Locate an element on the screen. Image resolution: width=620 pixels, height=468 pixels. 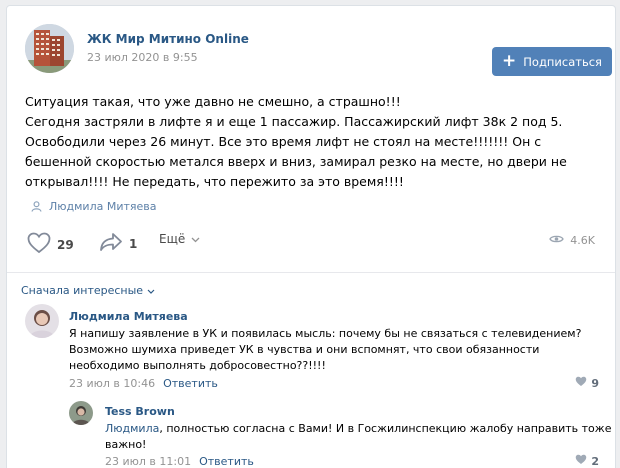
comment-date: 23 июл в 11:01 is located at coordinates (148, 461).